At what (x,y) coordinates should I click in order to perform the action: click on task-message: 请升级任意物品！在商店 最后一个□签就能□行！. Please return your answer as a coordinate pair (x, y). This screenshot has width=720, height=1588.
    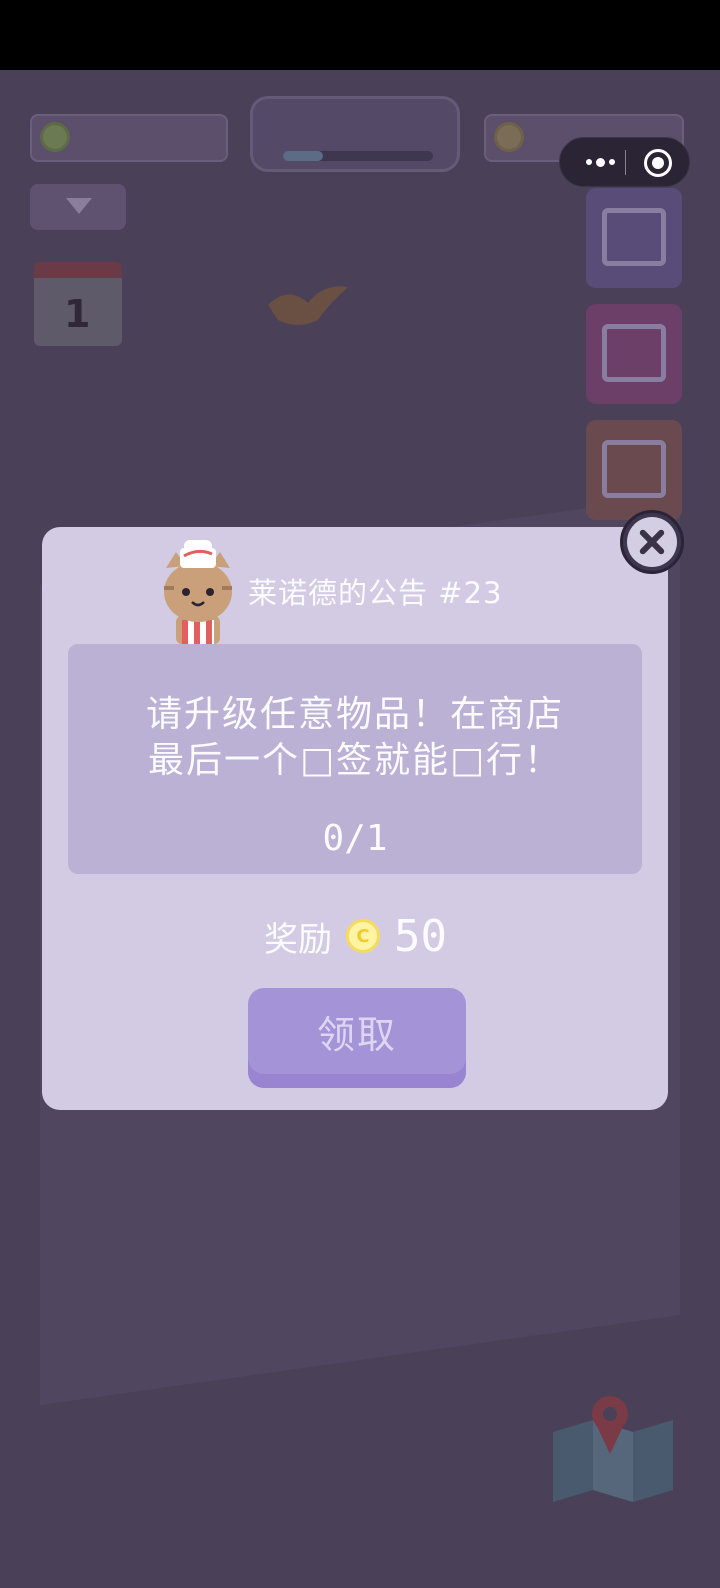
    Looking at the image, I should click on (355, 738).